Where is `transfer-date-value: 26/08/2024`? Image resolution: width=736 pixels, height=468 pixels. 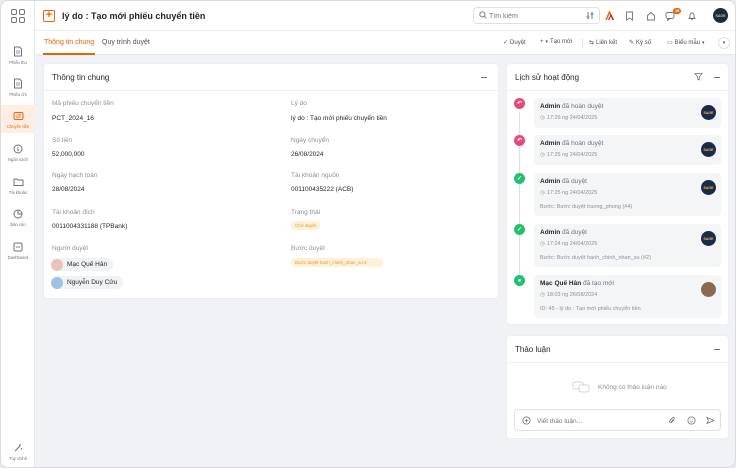 transfer-date-value: 26/08/2024 is located at coordinates (307, 154).